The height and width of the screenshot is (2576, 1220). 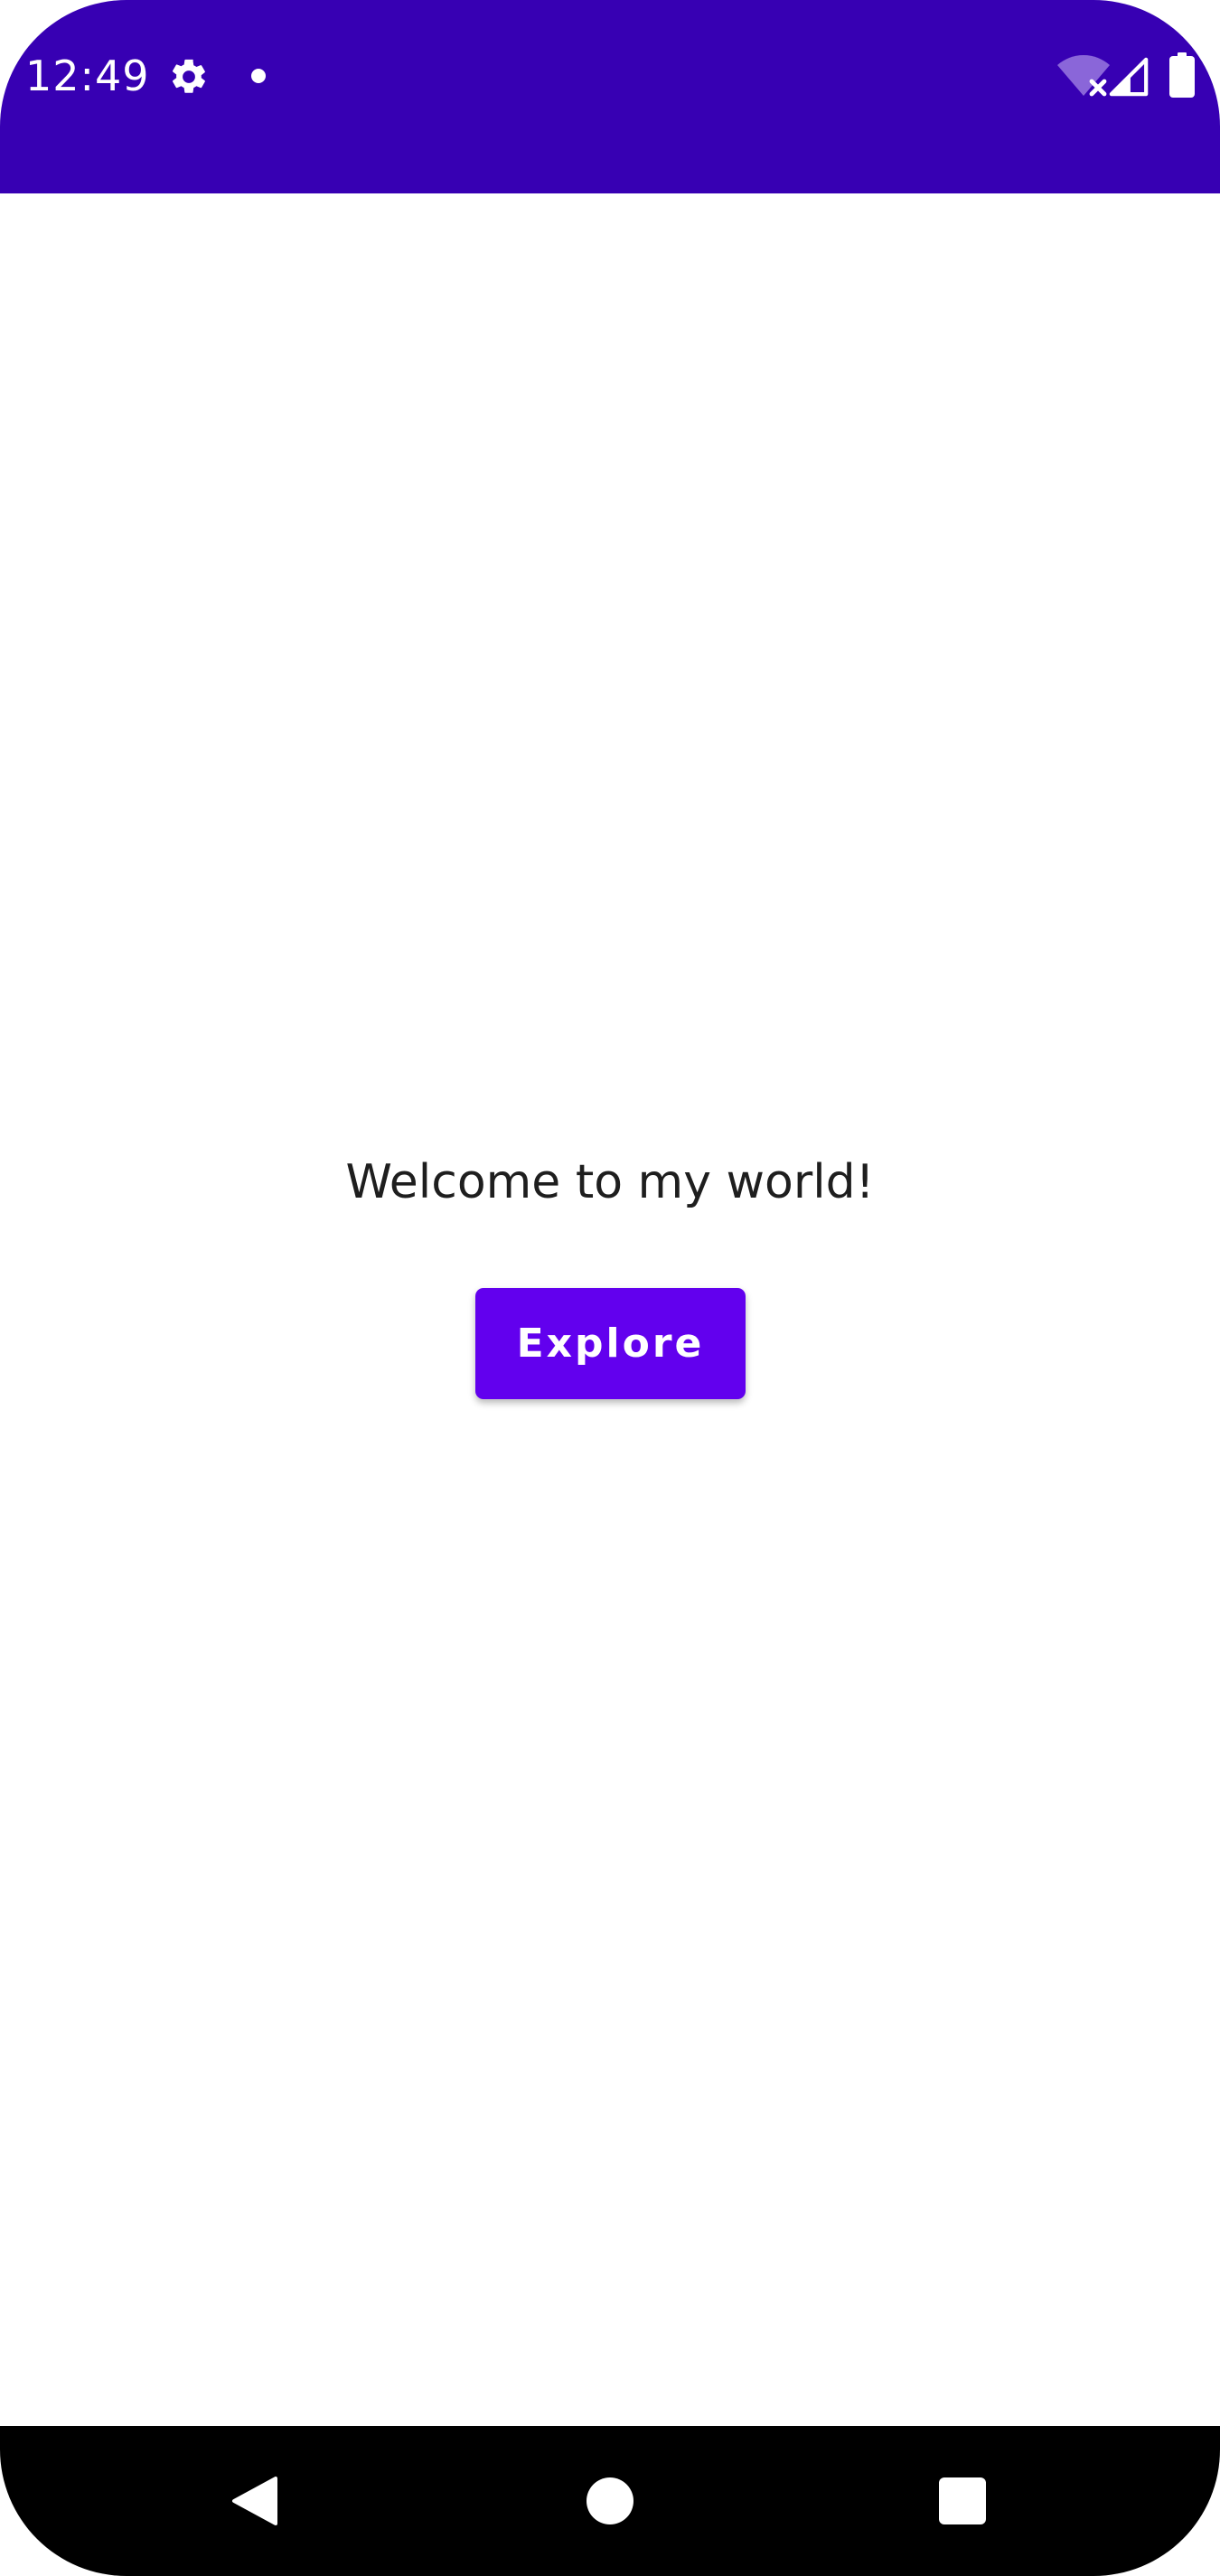 I want to click on status-bar: 12:49, so click(x=610, y=96).